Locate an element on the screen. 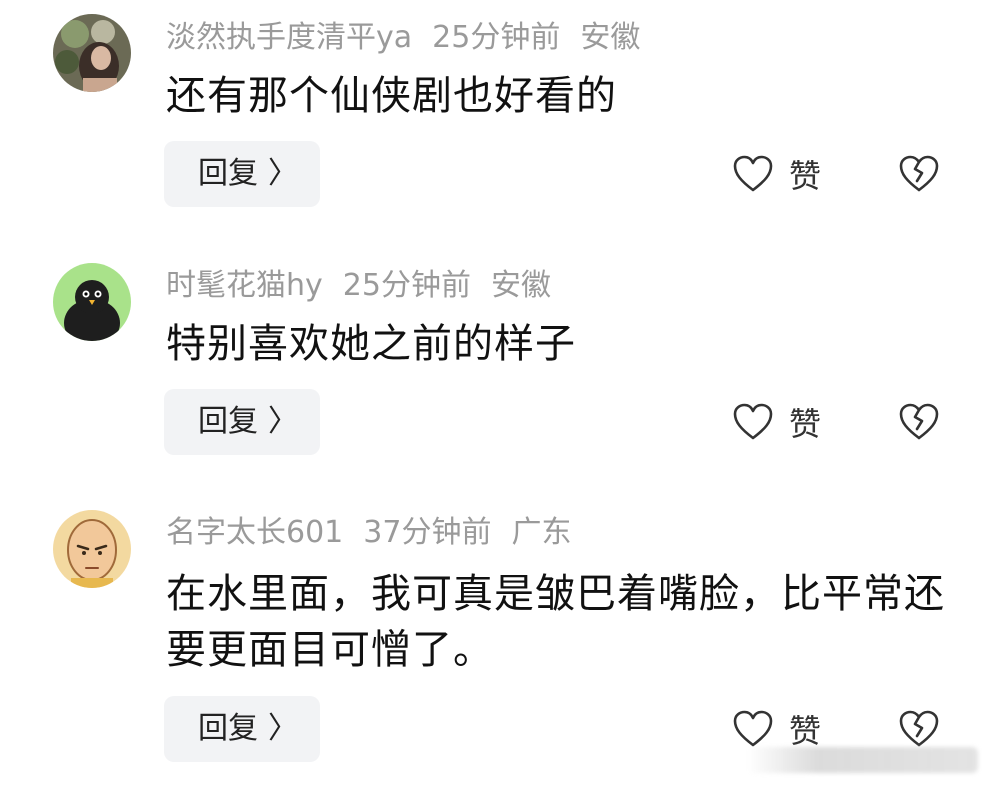 The image size is (1000, 795). comment-text: 在水里面，我可真是皱巴着嘴脸，比平常还要更面目可憎了。 is located at coordinates (555, 622).